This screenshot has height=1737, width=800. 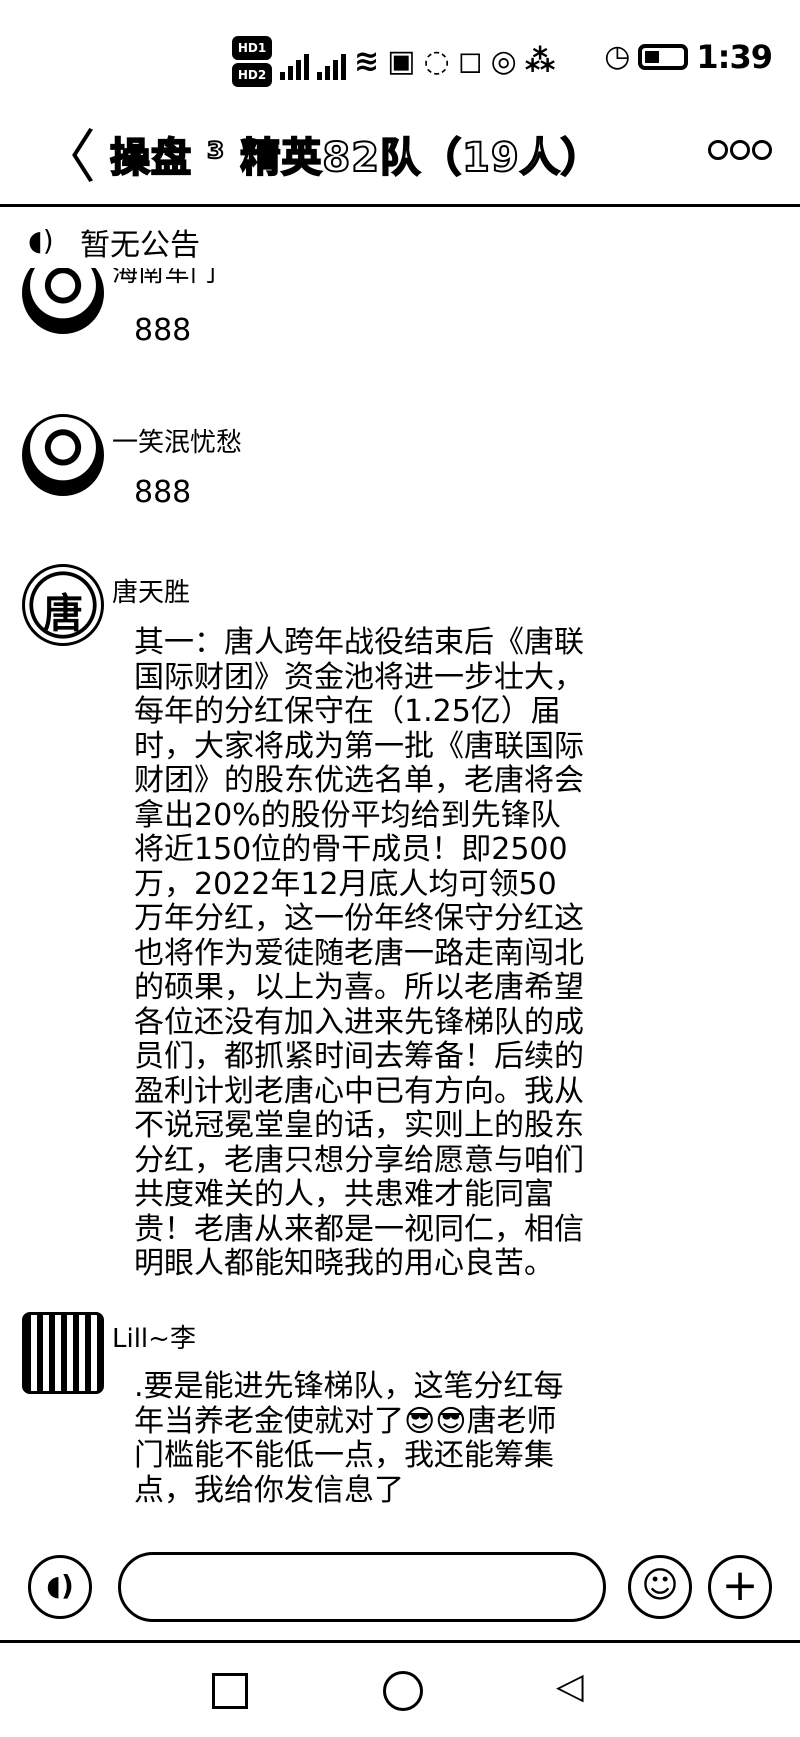 I want to click on group-title: 操盘 ³ 精英82队（19人）, so click(x=355, y=158).